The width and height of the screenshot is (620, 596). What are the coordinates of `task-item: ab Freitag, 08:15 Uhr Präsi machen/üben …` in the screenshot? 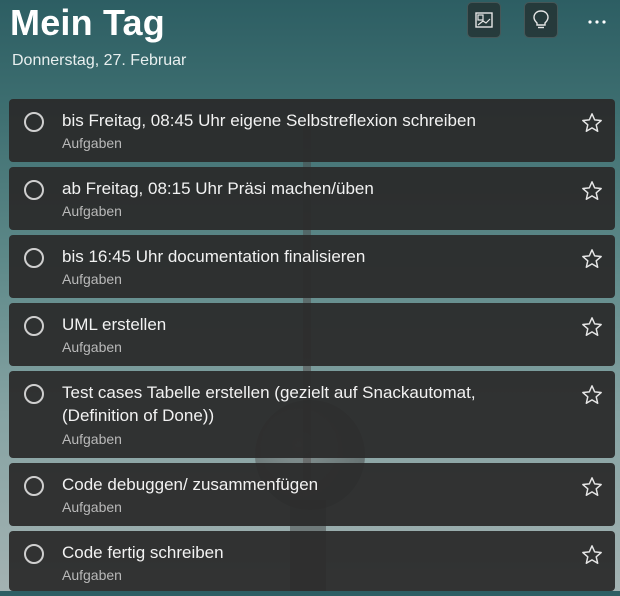 It's located at (312, 198).